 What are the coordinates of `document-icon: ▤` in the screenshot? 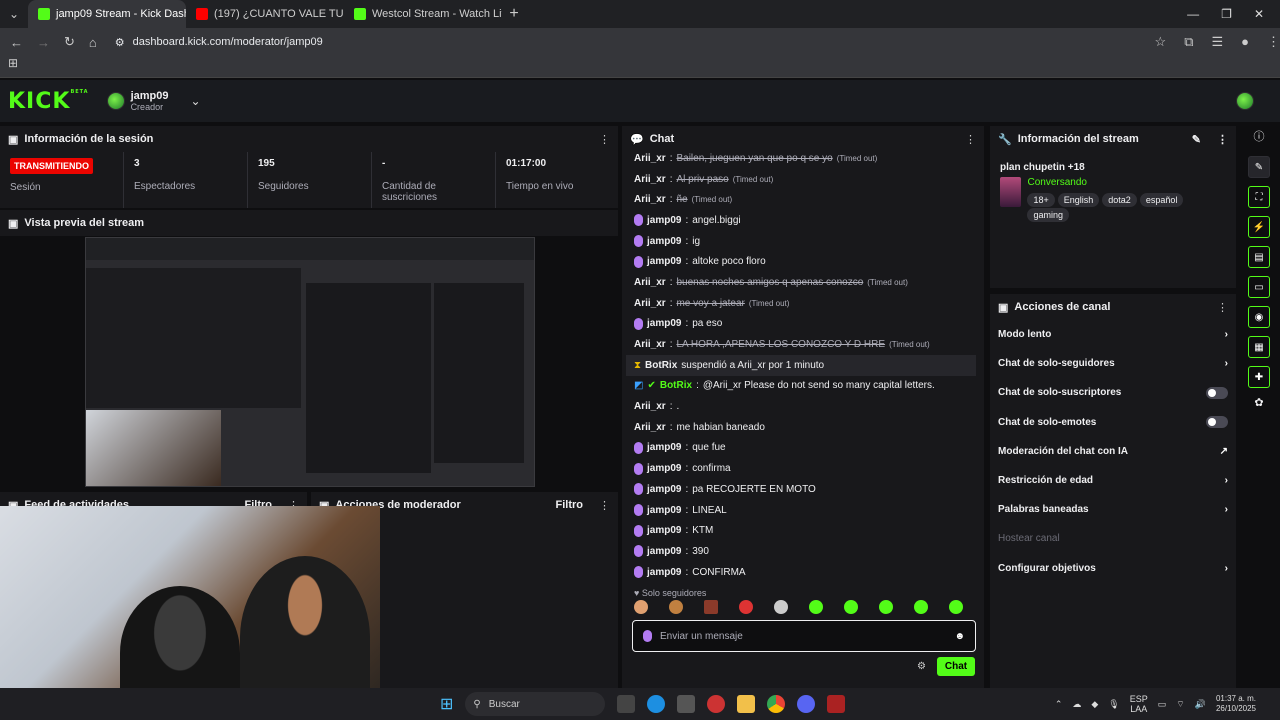 It's located at (1259, 257).